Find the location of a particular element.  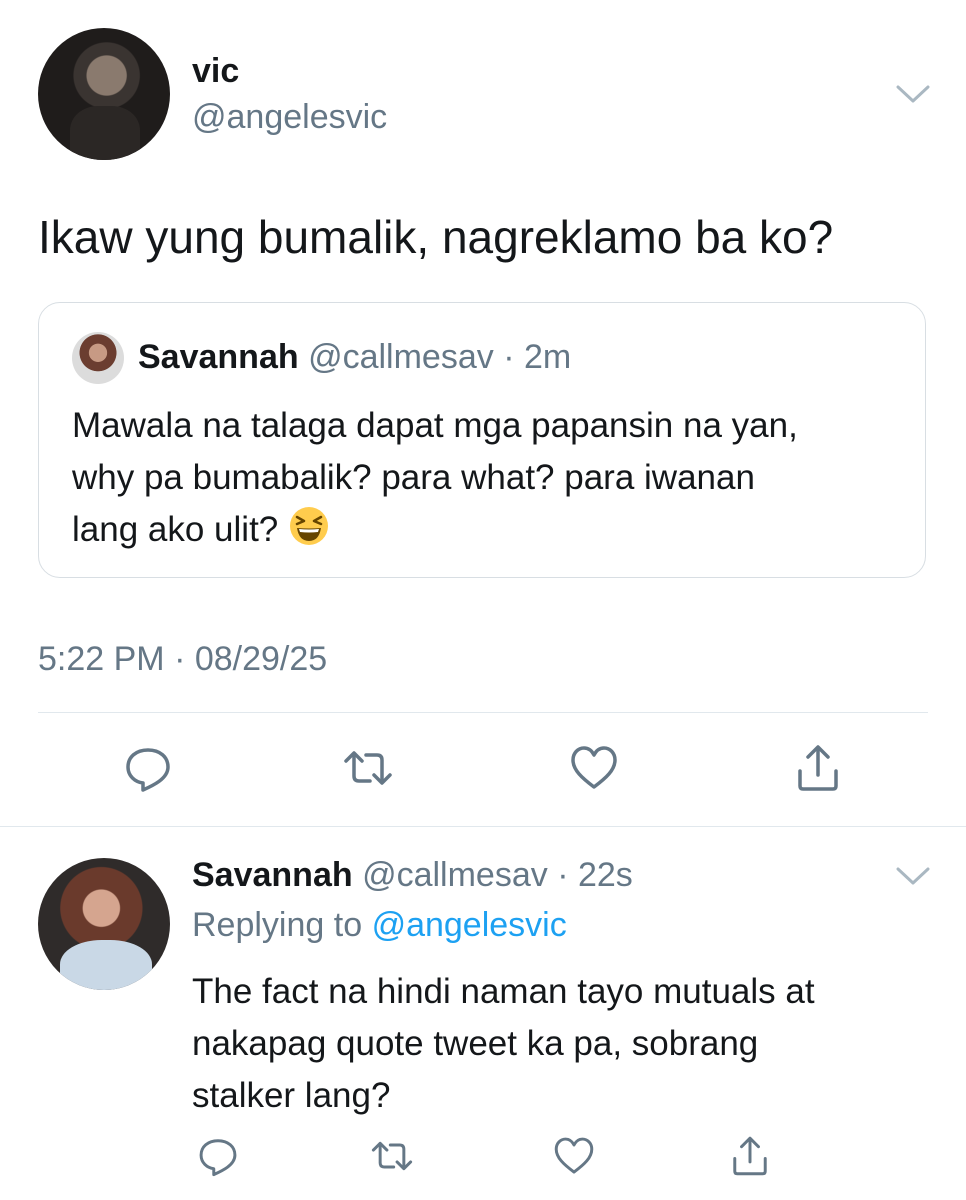

quoted-author-avatar is located at coordinates (98, 358).